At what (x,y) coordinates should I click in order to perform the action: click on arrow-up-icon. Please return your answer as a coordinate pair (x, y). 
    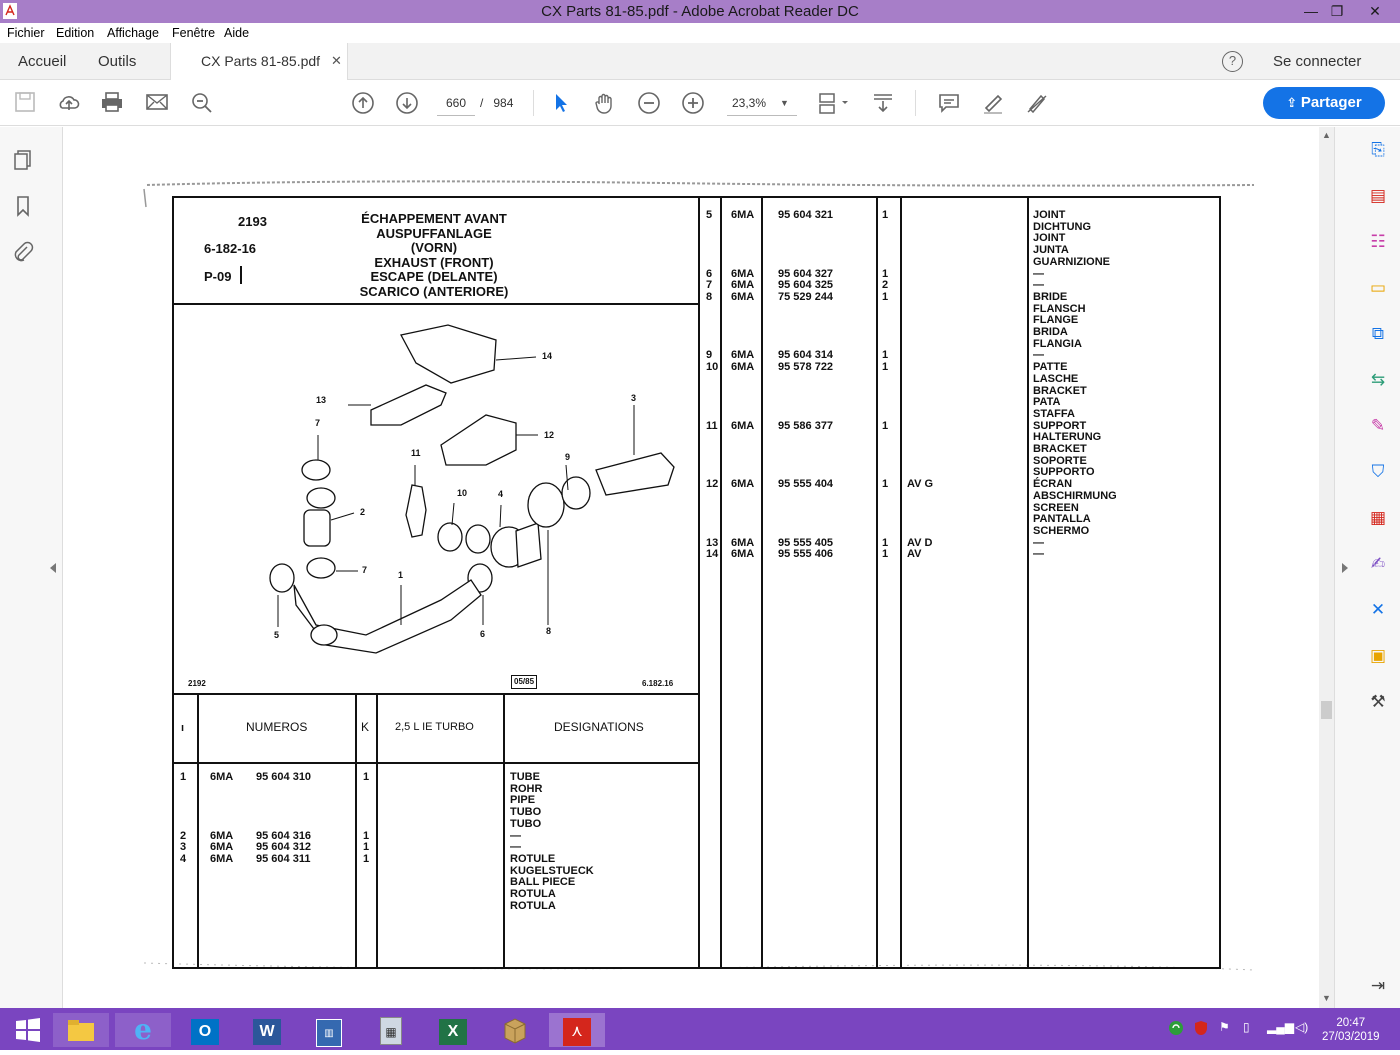
    Looking at the image, I should click on (241, 275).